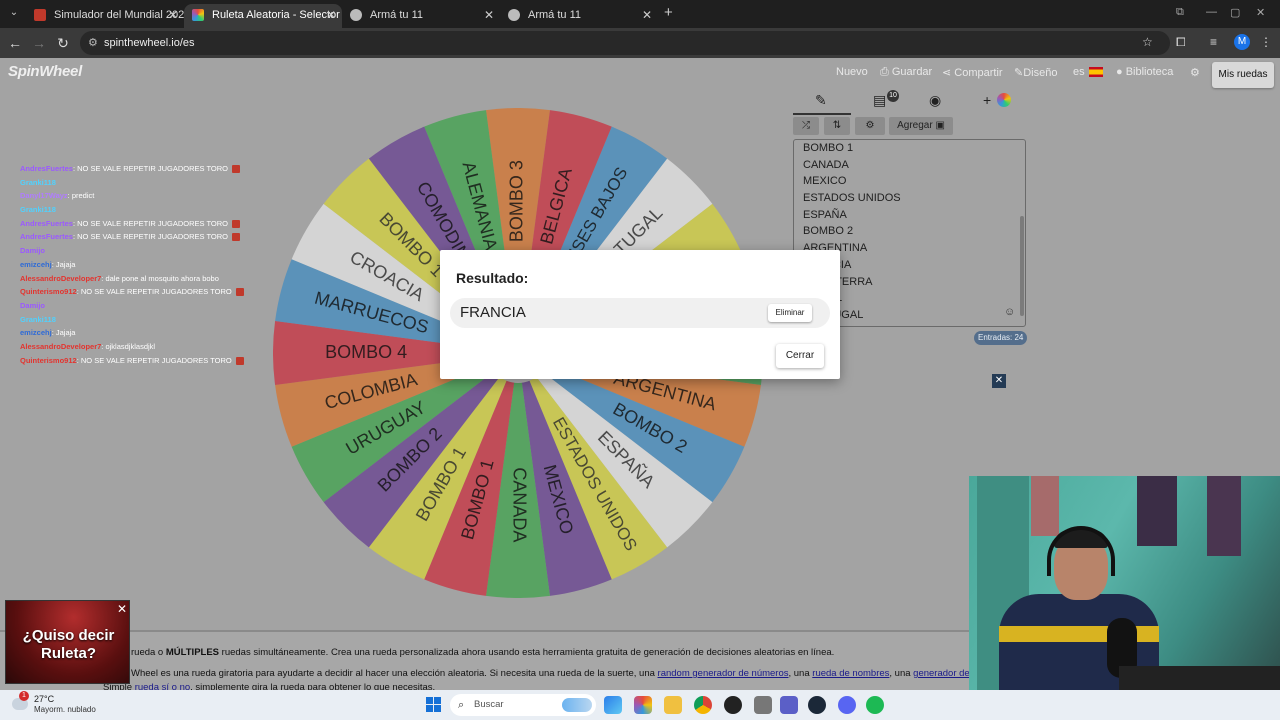 This screenshot has height=720, width=1280. What do you see at coordinates (162, 686) in the screenshot?
I see `link-yes-no-wheel: rueda sí o no` at bounding box center [162, 686].